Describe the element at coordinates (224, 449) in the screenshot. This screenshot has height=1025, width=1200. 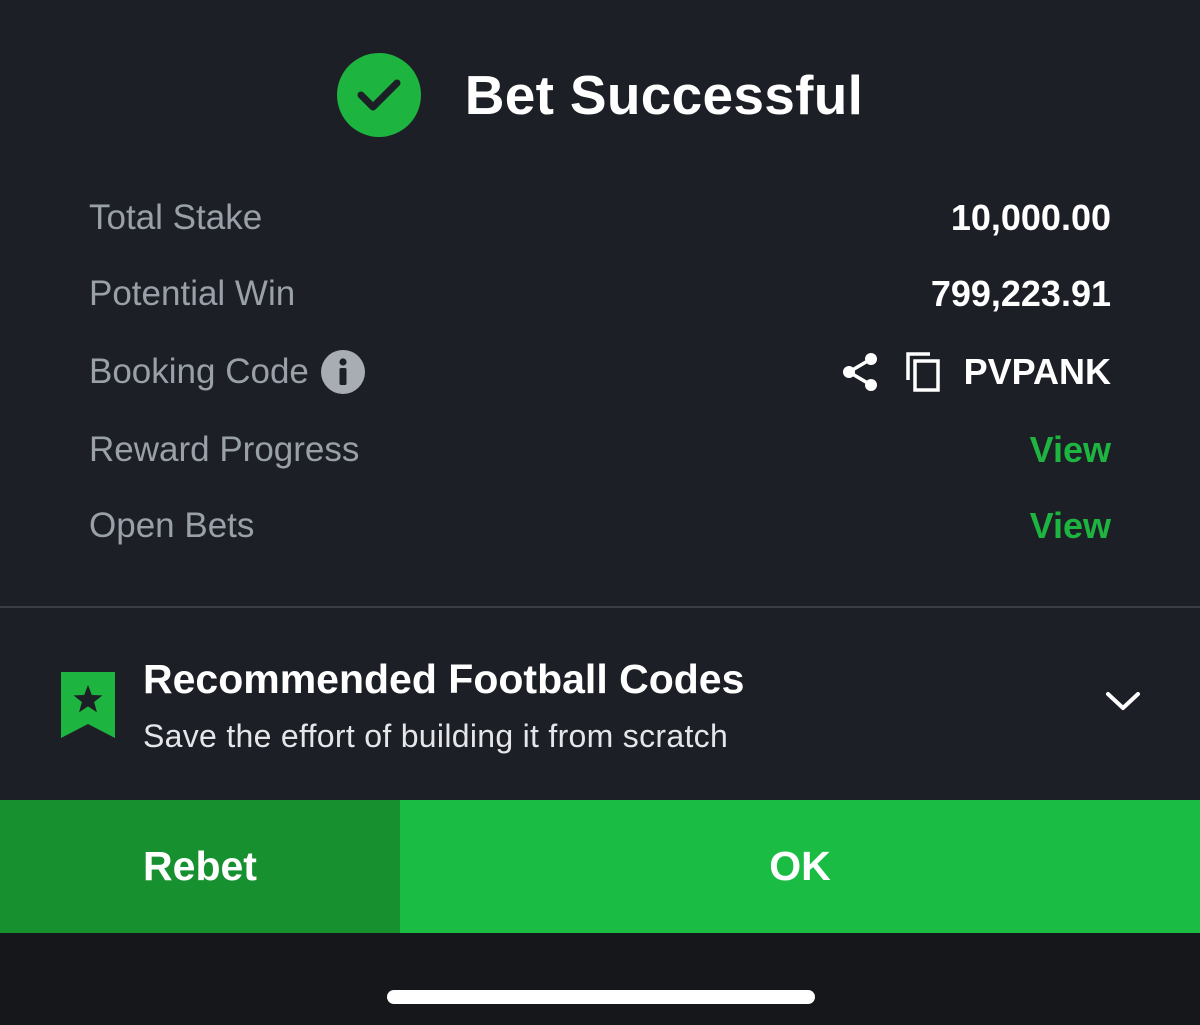
I see `reward-progress-label: Reward Progress` at that location.